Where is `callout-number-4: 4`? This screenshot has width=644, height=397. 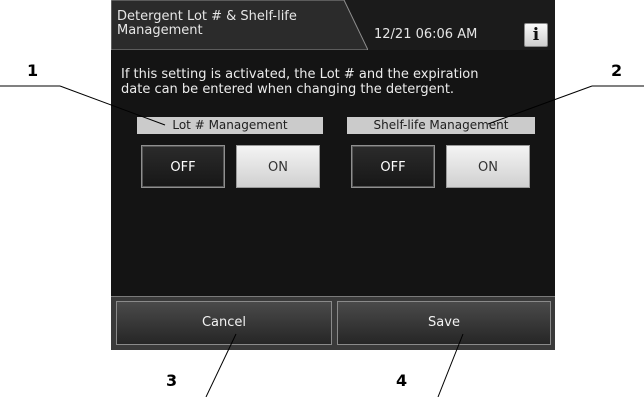
callout-number-4: 4 is located at coordinates (402, 380).